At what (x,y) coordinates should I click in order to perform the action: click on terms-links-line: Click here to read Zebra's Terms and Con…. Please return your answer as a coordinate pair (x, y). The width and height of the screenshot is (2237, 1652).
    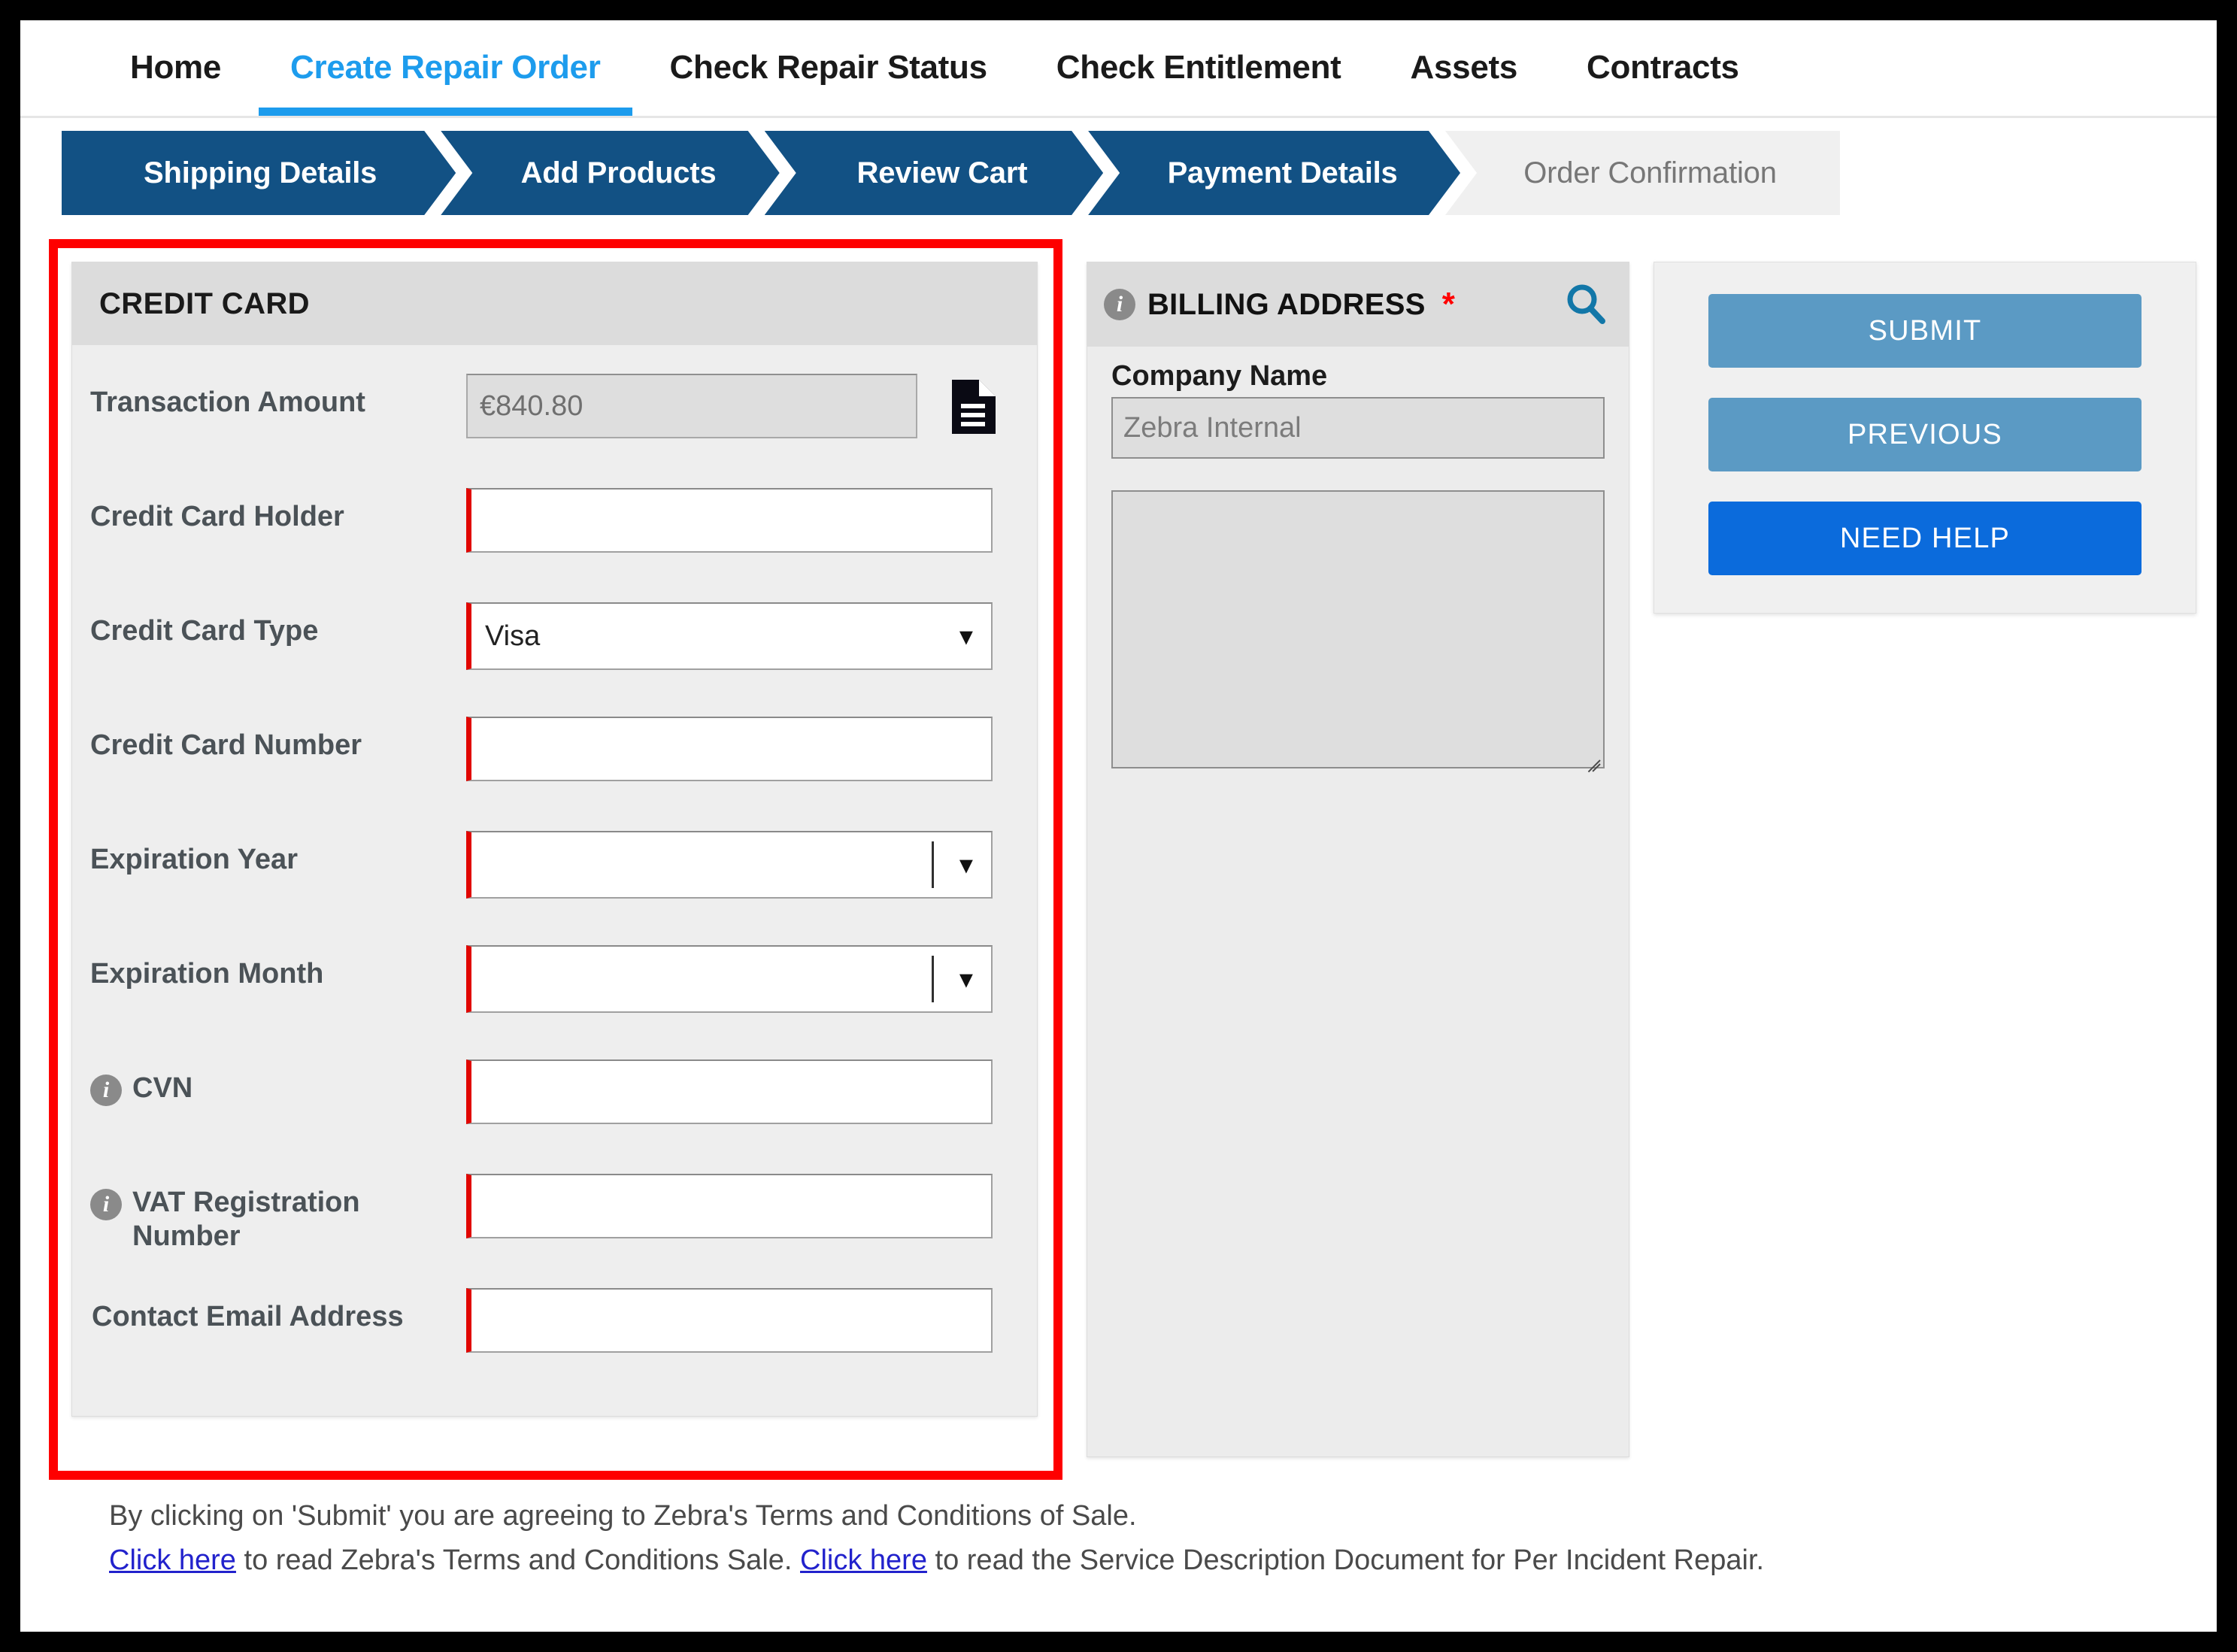
    Looking at the image, I should click on (1163, 1560).